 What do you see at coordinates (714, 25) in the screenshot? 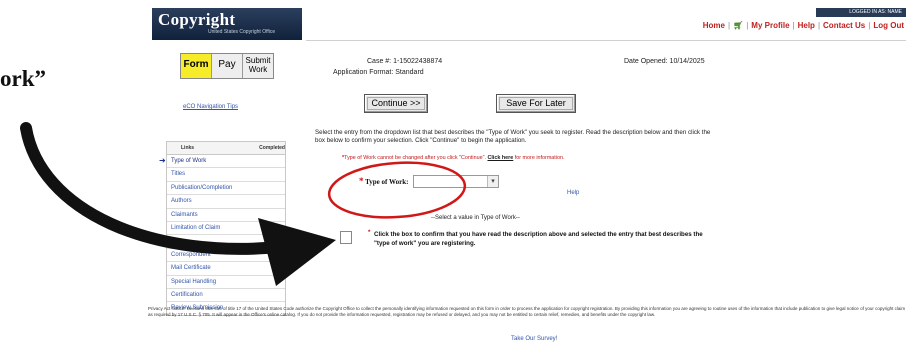
I see `nav-home: Home` at bounding box center [714, 25].